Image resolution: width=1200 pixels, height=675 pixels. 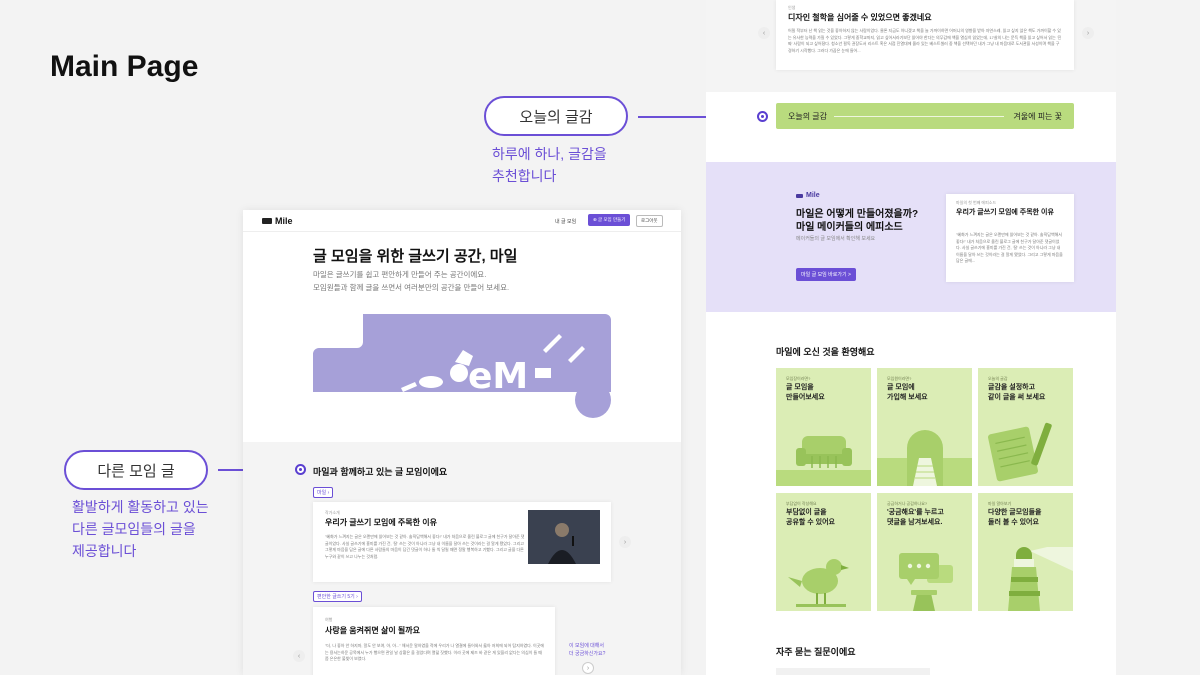 I want to click on group-tag-mile: 마일 ›, so click(x=323, y=492).